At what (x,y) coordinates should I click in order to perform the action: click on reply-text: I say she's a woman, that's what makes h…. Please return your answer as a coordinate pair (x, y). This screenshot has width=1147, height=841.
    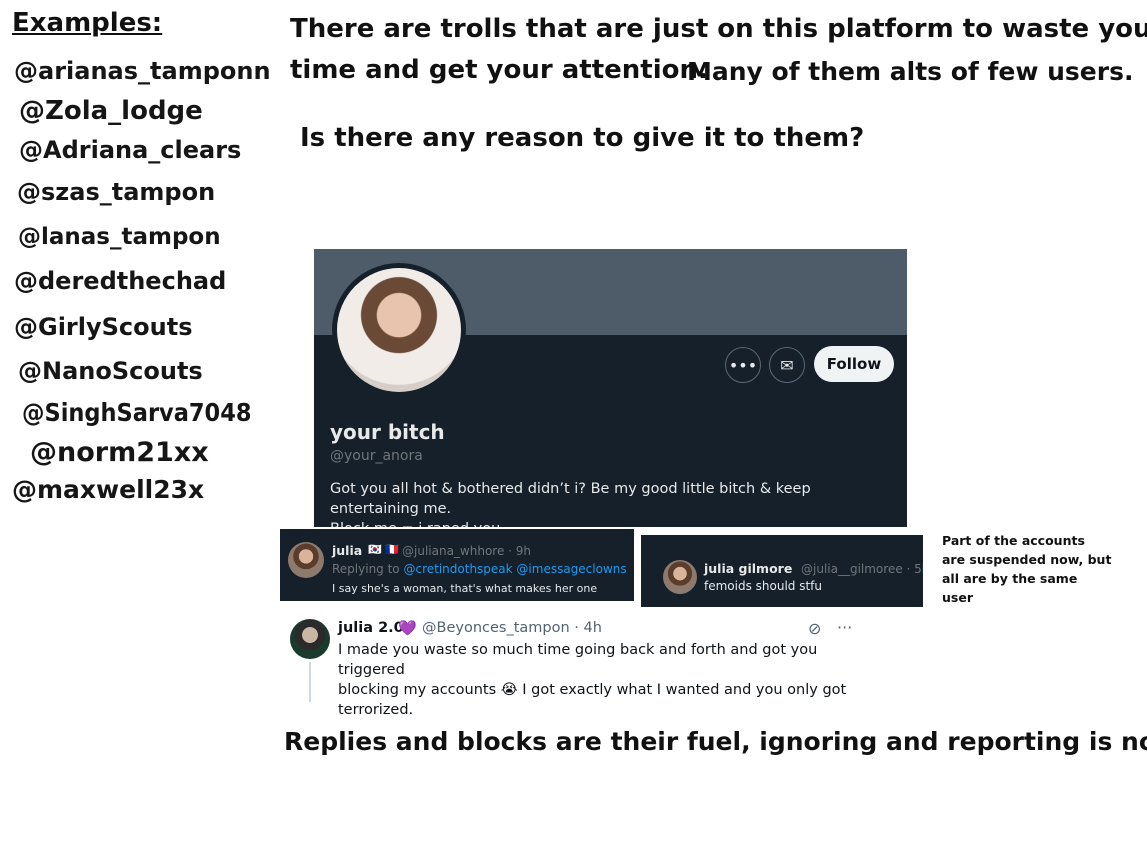
    Looking at the image, I should click on (465, 588).